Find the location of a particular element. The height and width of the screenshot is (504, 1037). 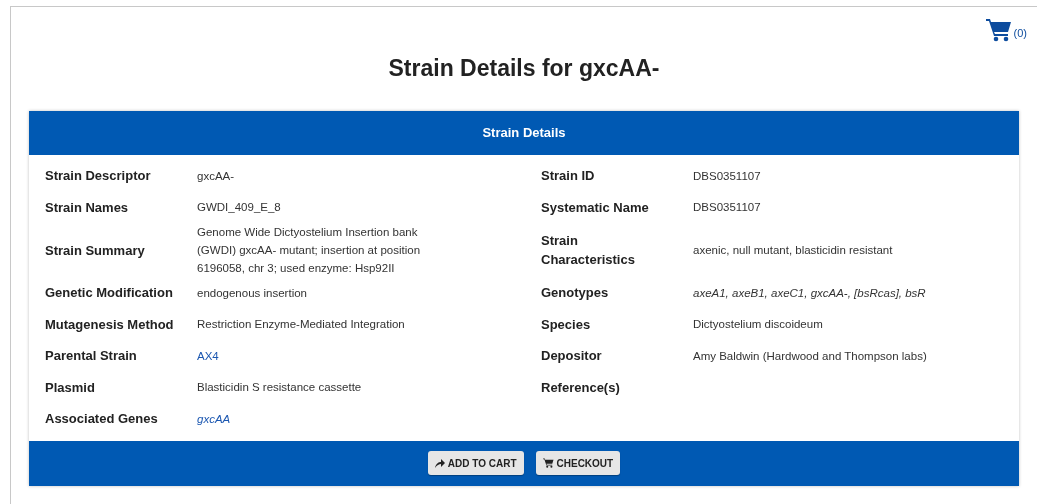

field-label: Depositor is located at coordinates (571, 356).